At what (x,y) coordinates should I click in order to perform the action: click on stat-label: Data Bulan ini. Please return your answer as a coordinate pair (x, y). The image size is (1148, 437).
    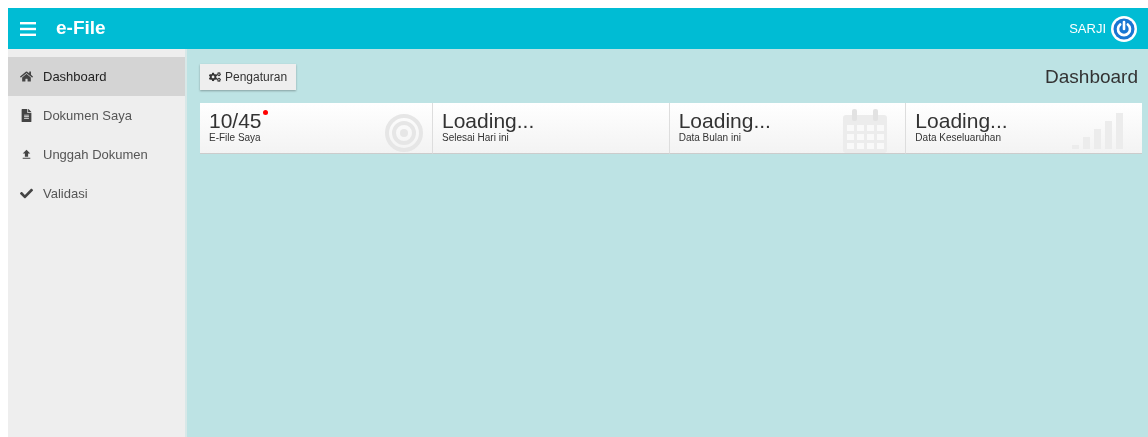
    Looking at the image, I should click on (709, 137).